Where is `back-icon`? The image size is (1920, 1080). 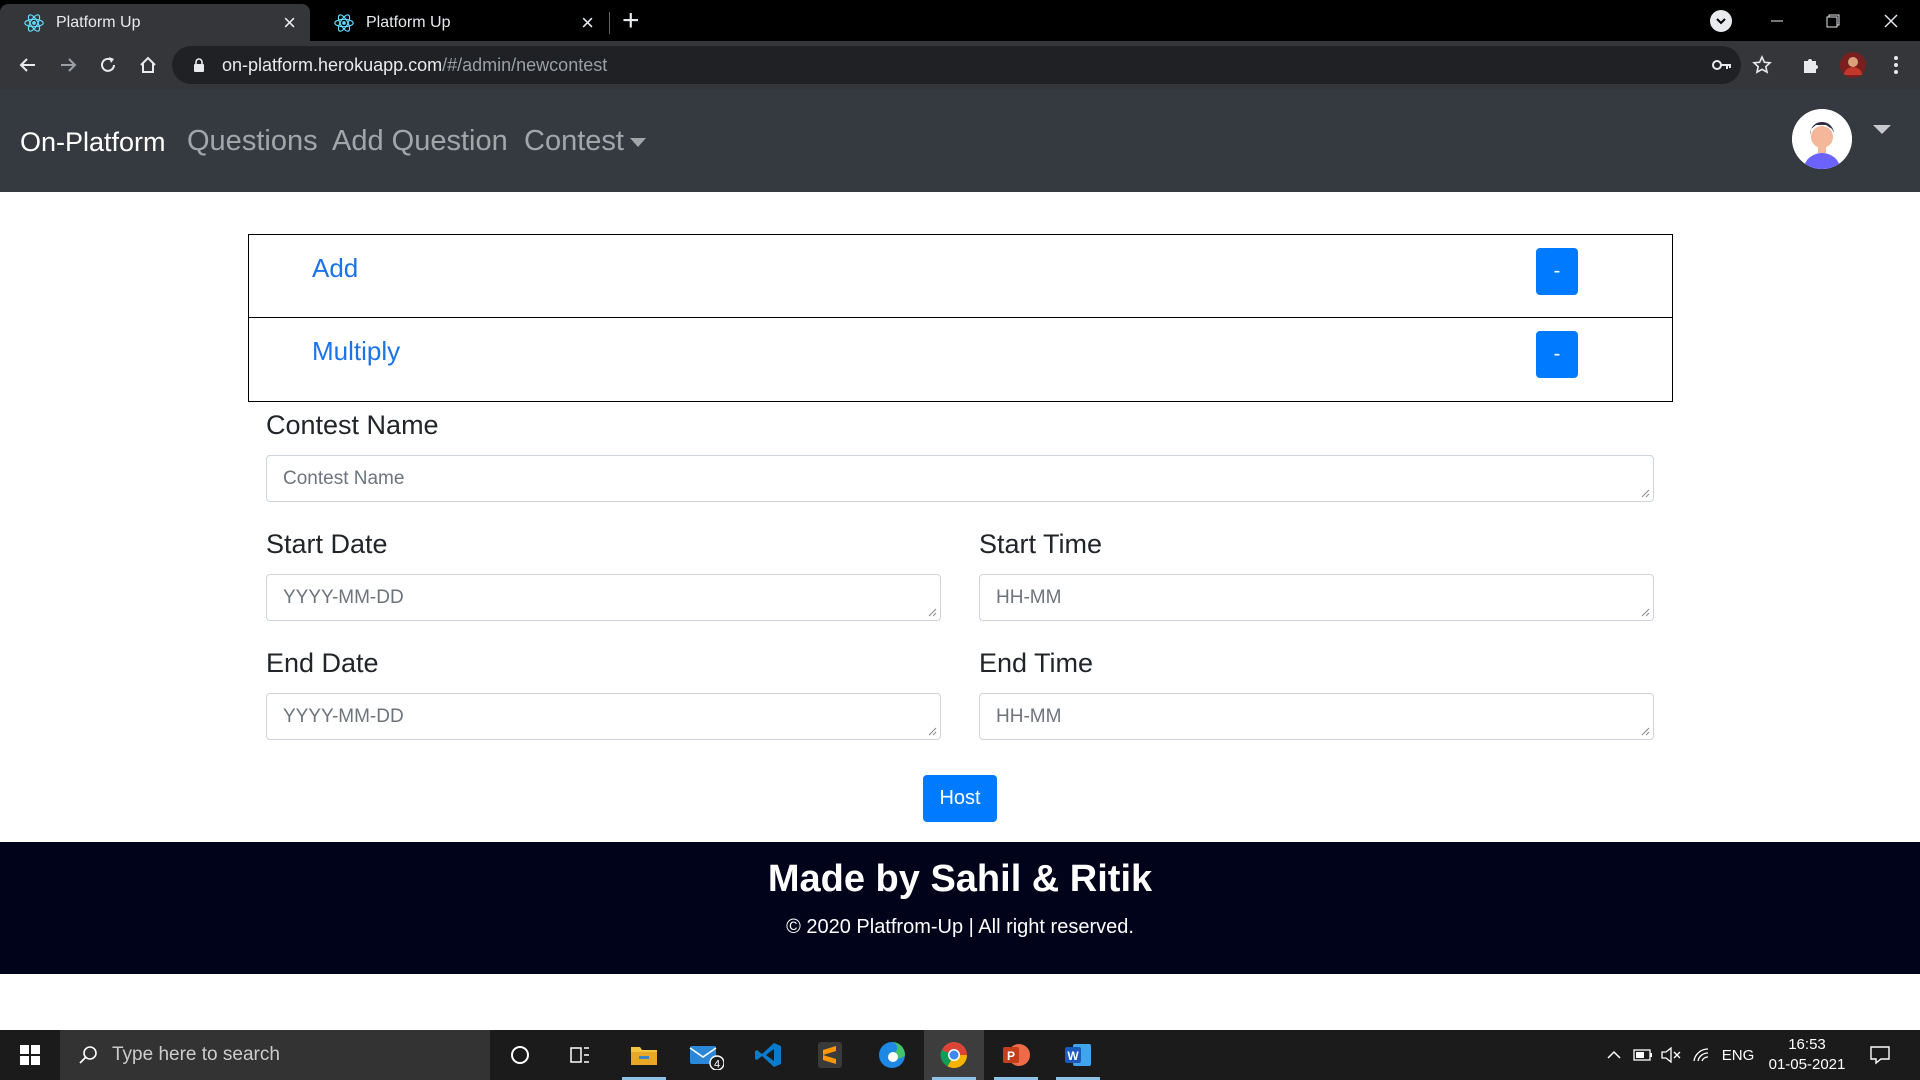 back-icon is located at coordinates (28, 65).